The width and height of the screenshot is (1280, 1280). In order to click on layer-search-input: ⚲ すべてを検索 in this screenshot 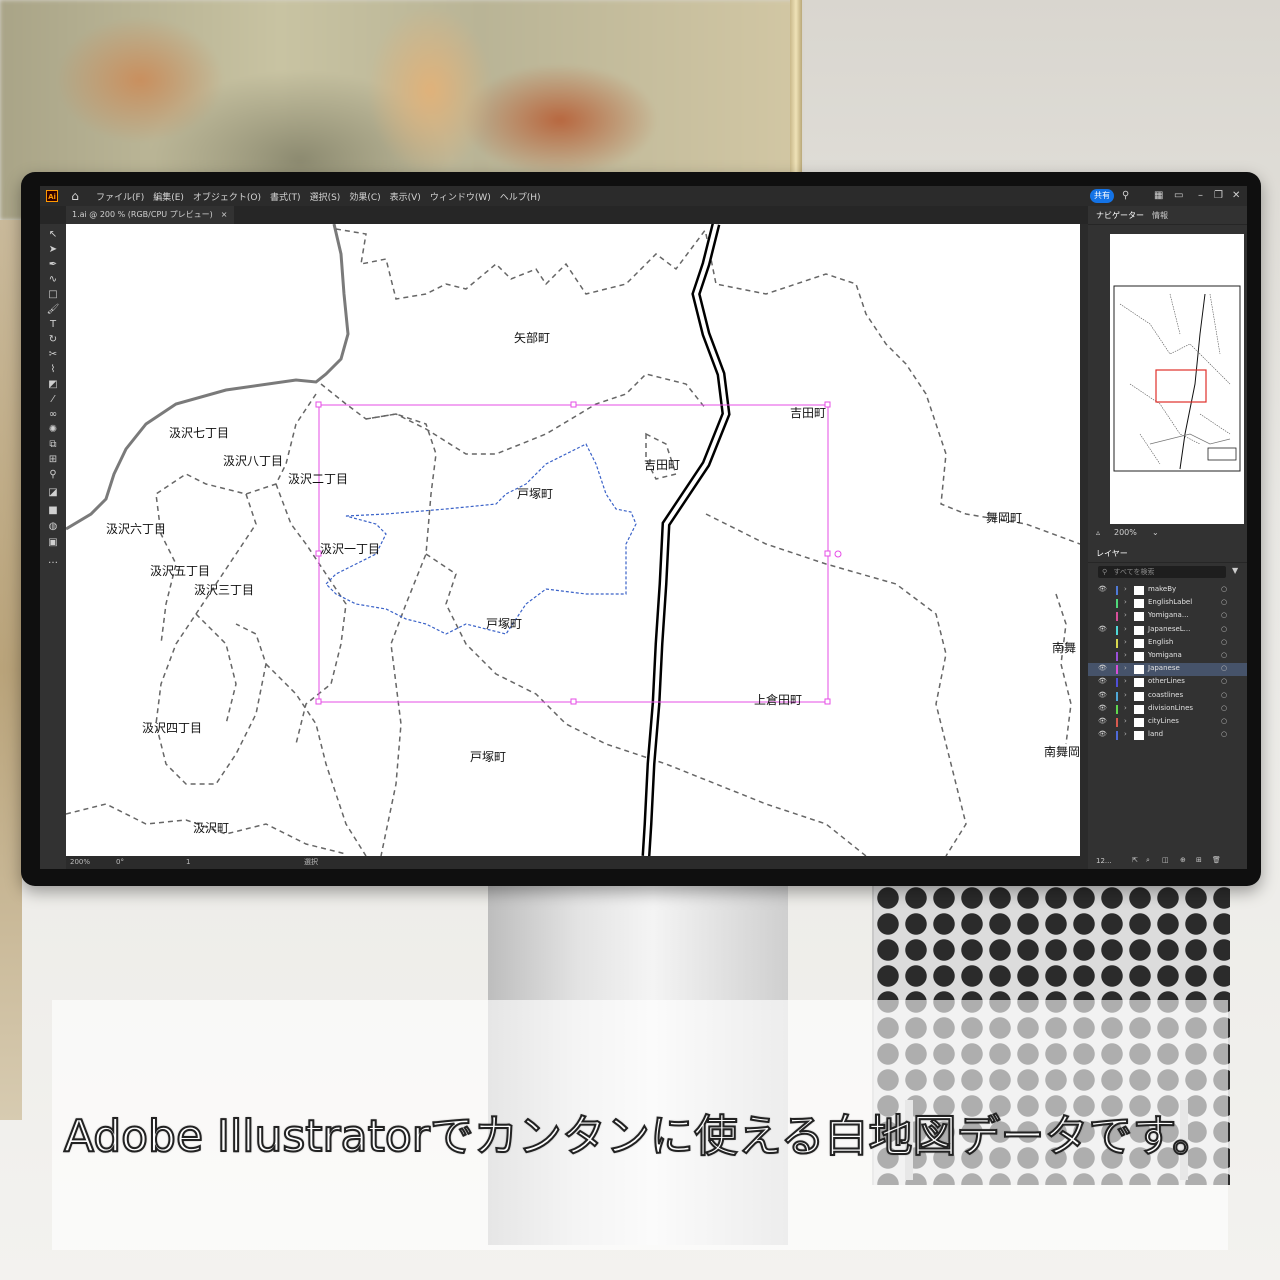, I will do `click(1162, 572)`.